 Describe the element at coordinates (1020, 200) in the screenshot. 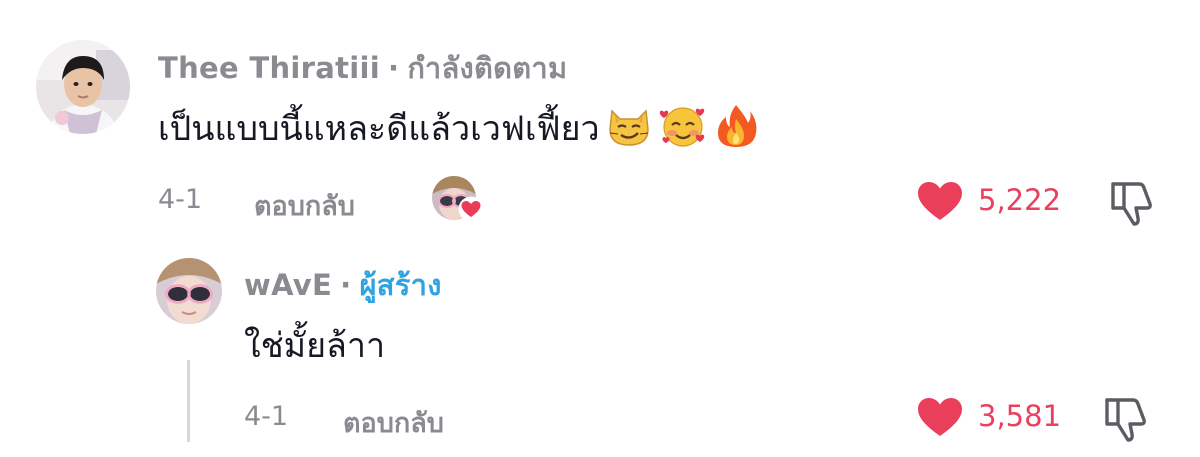

I see `like-count: 5,222` at that location.